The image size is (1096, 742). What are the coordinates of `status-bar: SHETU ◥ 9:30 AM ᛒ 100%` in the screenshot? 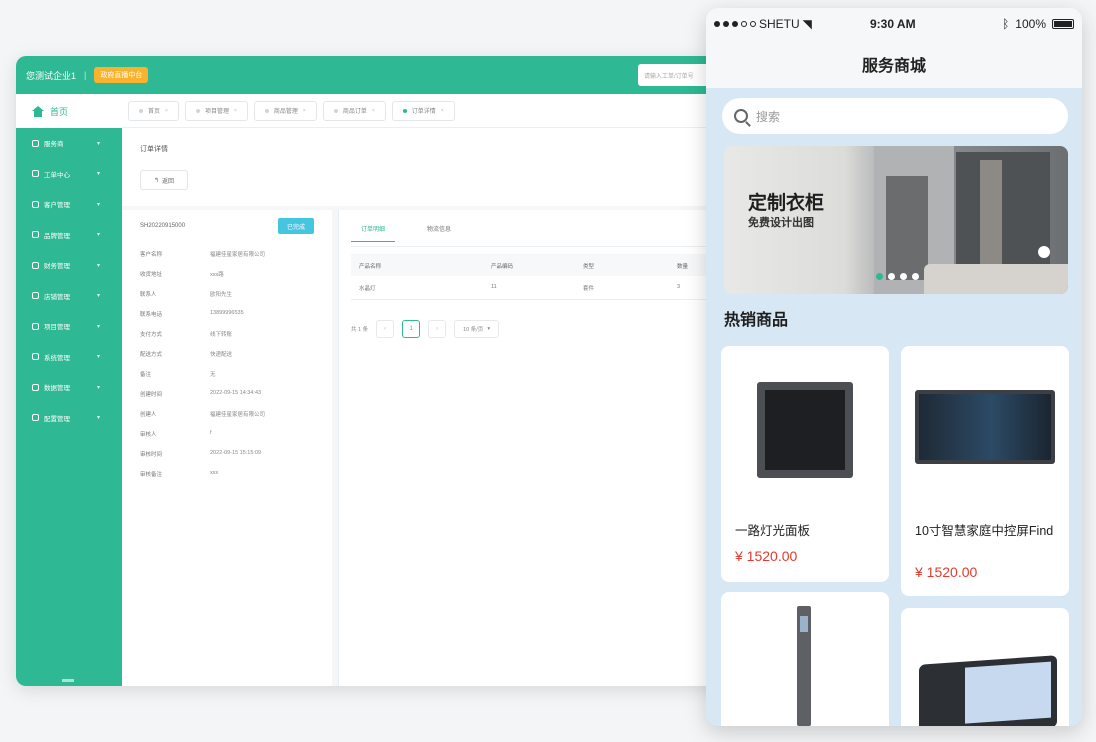 It's located at (894, 24).